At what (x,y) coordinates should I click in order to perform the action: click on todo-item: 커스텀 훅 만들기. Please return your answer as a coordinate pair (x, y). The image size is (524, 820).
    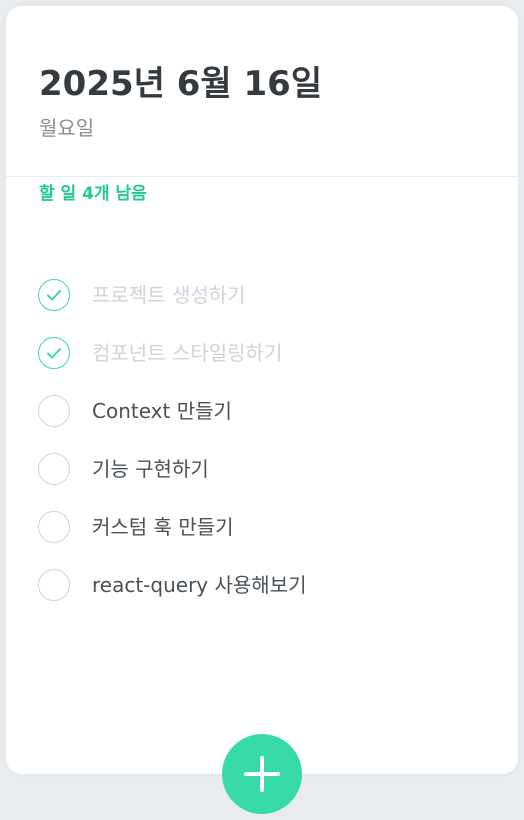
    Looking at the image, I should click on (278, 527).